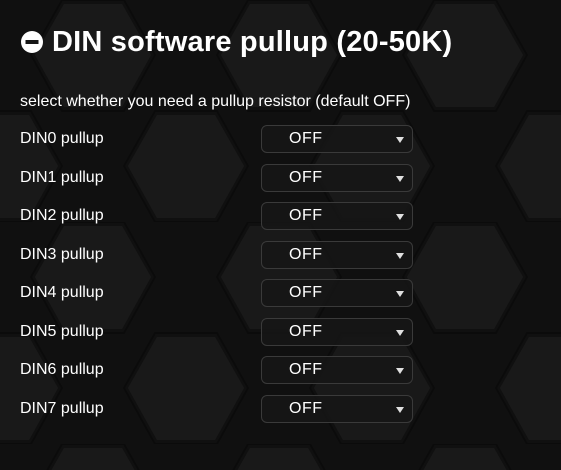  Describe the element at coordinates (62, 369) in the screenshot. I see `din6-pullup-label: DIN6 pullup` at that location.